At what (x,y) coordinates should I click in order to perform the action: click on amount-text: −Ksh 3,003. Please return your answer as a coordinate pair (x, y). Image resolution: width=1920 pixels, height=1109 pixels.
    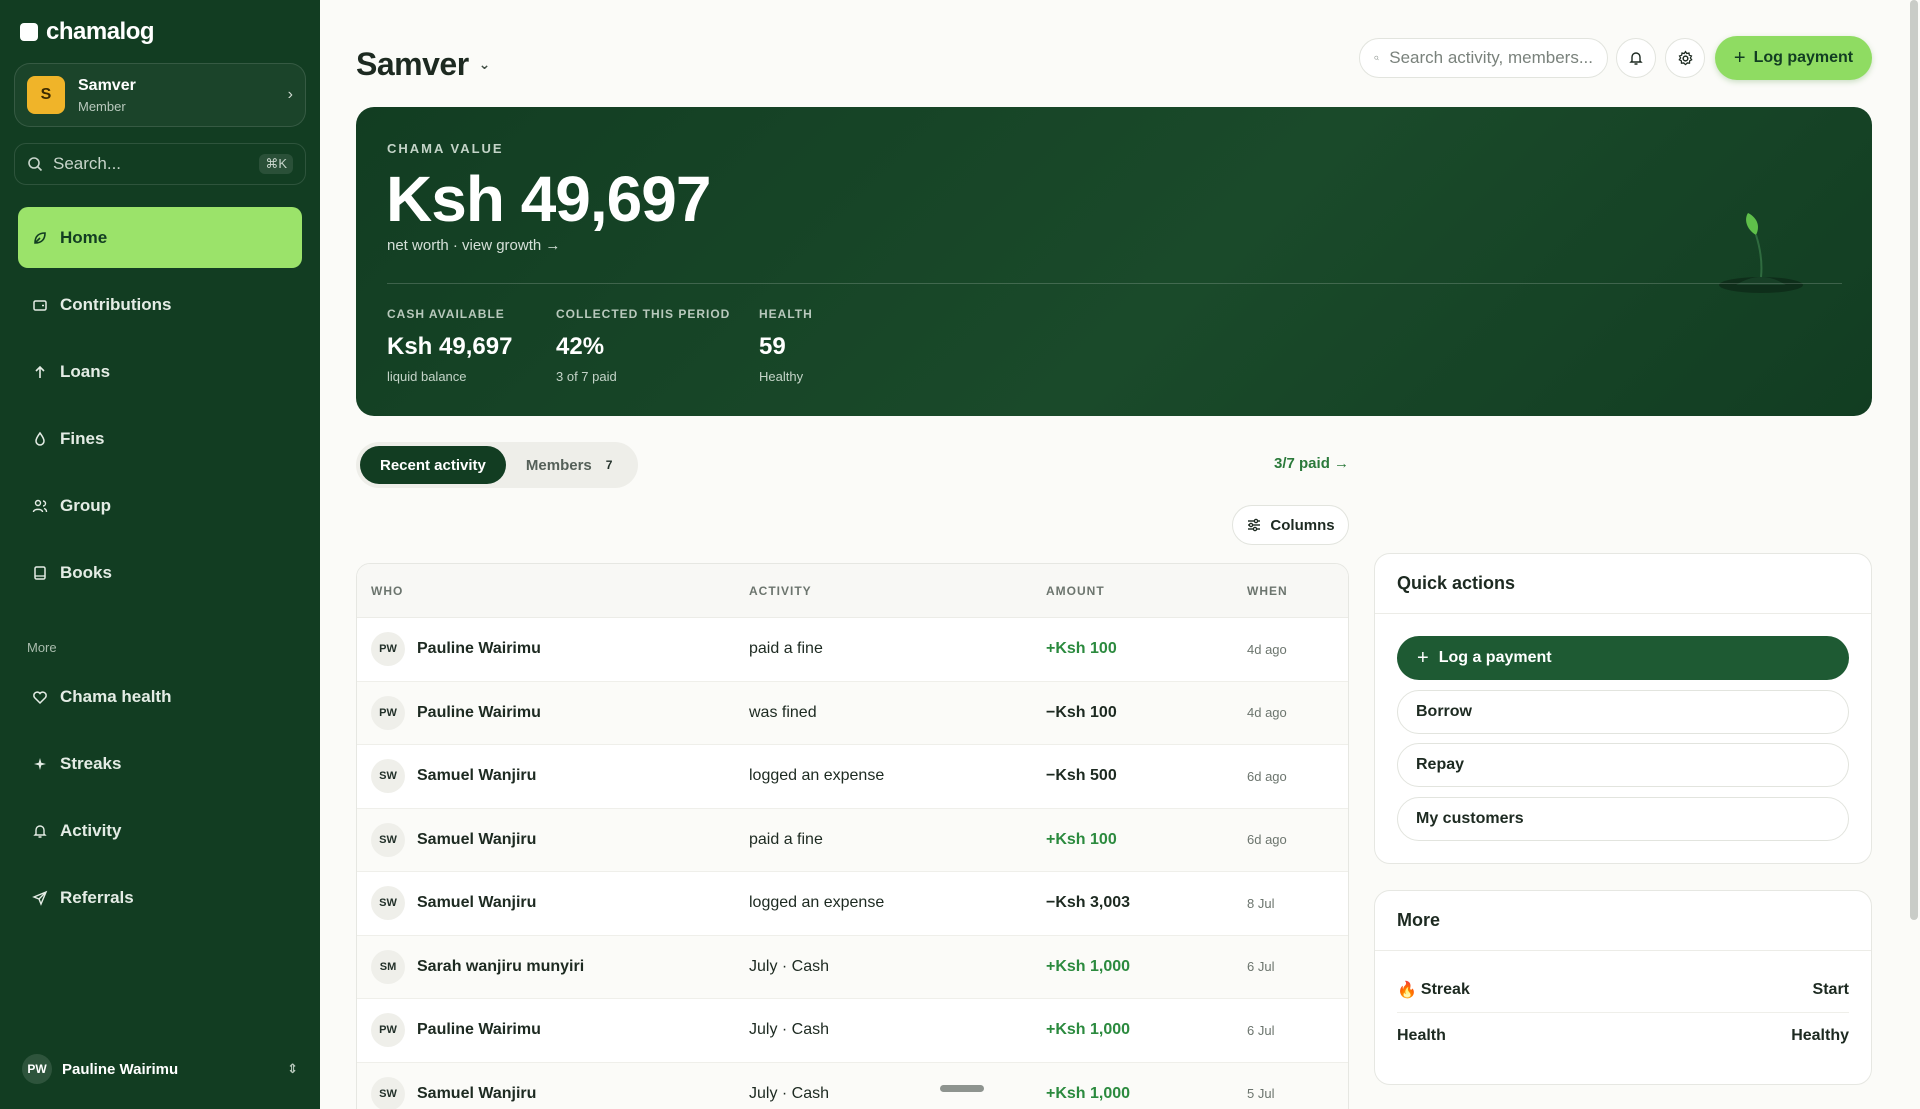
    Looking at the image, I should click on (1088, 903).